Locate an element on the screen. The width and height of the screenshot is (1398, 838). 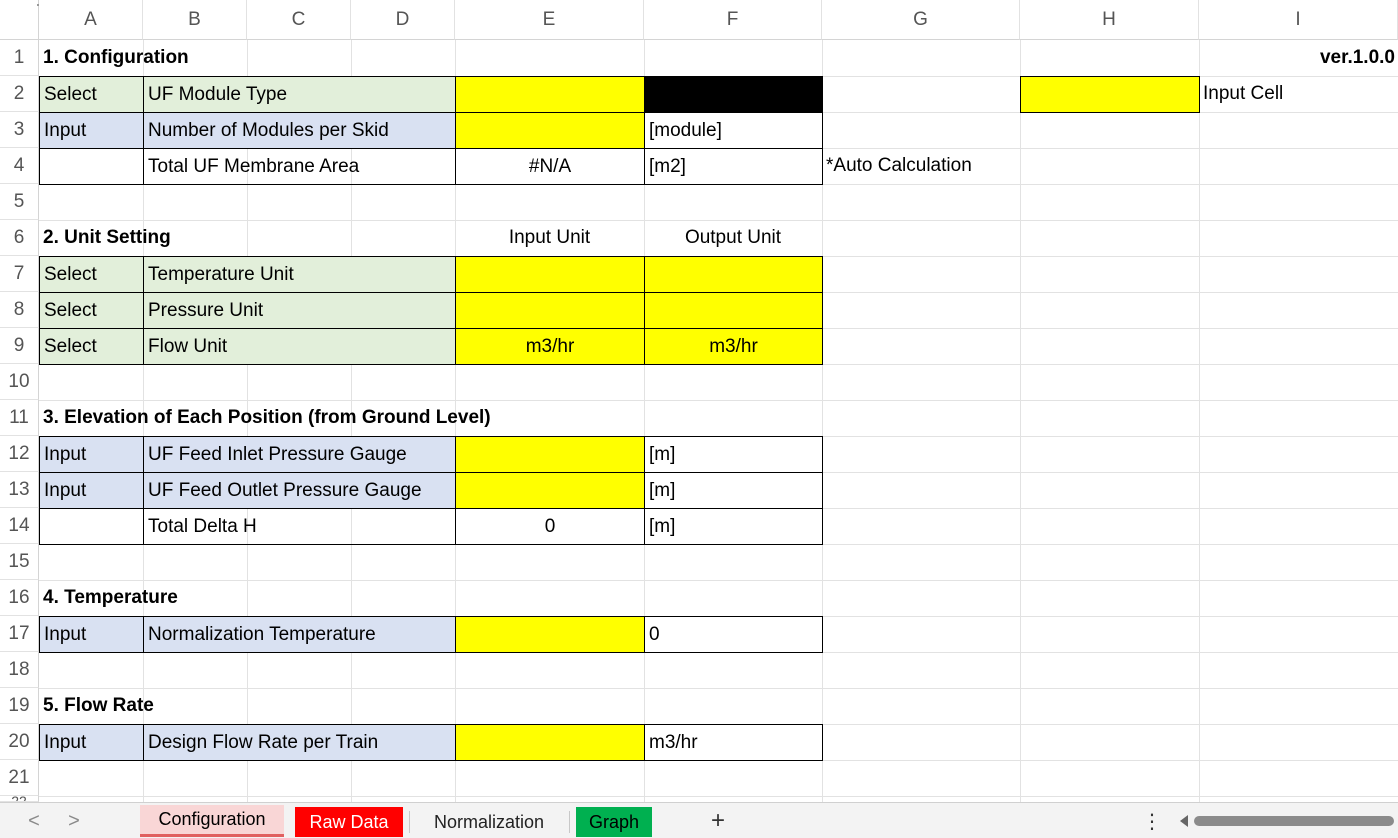
input-cell-legend-swatch is located at coordinates (1110, 94).